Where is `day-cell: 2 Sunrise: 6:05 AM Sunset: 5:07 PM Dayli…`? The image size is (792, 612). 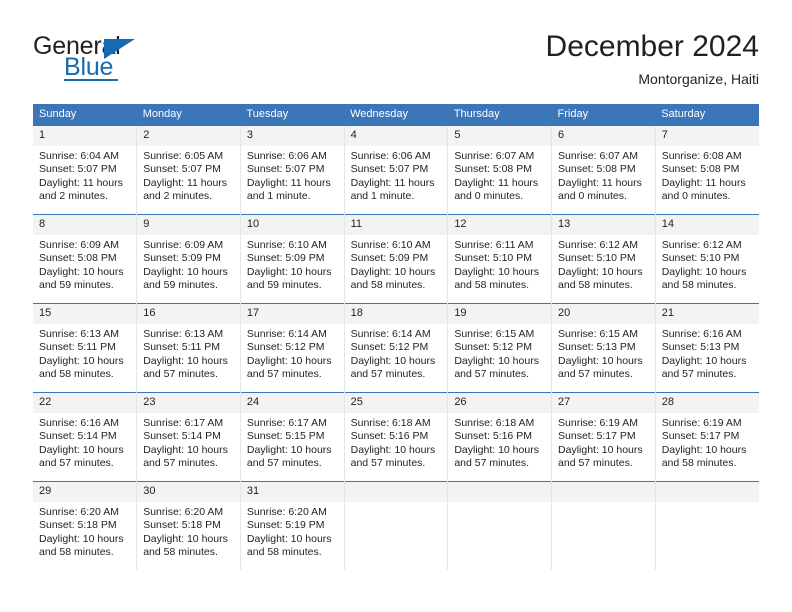
day-cell: 2 Sunrise: 6:05 AM Sunset: 5:07 PM Dayli… is located at coordinates (188, 170).